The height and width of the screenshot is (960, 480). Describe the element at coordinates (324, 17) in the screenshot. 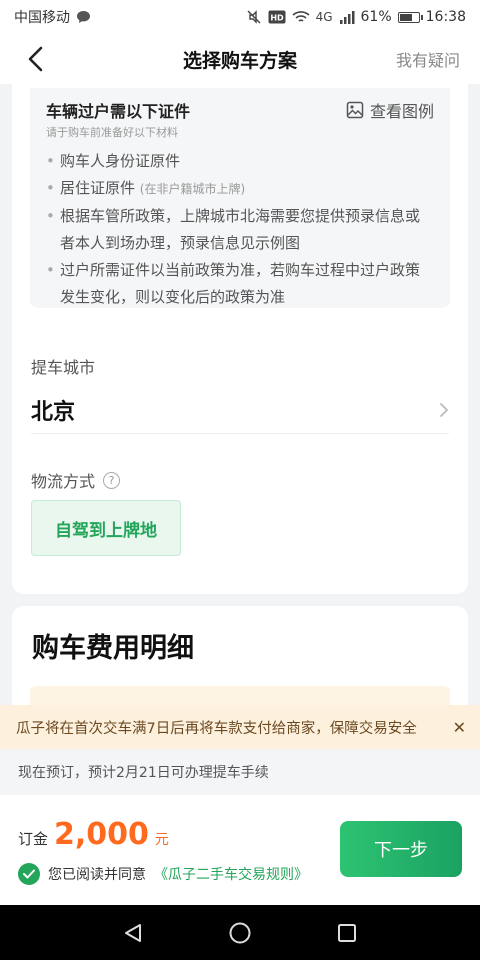

I see `network-type: 4G` at that location.